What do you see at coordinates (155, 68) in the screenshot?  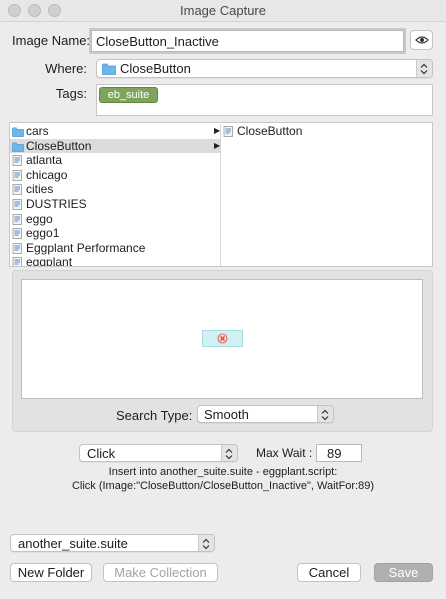 I see `where-value: CloseButton` at bounding box center [155, 68].